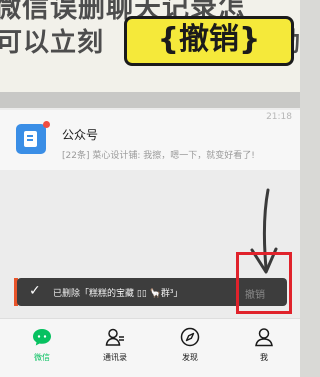 This screenshot has width=320, height=377. Describe the element at coordinates (80, 135) in the screenshot. I see `chat-name: 公众号` at that location.